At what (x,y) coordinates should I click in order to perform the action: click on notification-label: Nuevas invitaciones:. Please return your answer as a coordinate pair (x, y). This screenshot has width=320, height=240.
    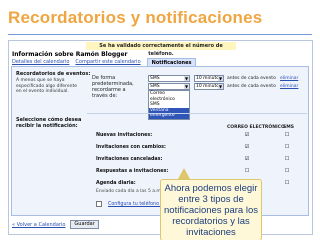
    Looking at the image, I should click on (124, 135).